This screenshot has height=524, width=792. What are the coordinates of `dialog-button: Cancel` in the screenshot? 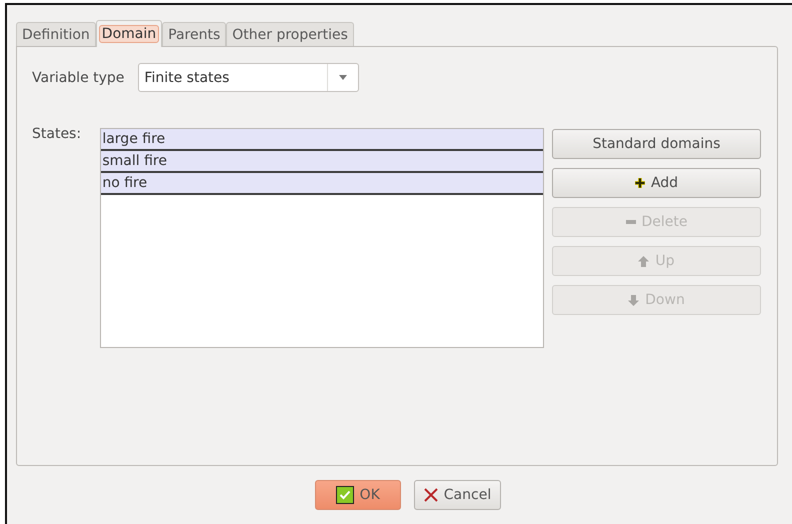 It's located at (458, 495).